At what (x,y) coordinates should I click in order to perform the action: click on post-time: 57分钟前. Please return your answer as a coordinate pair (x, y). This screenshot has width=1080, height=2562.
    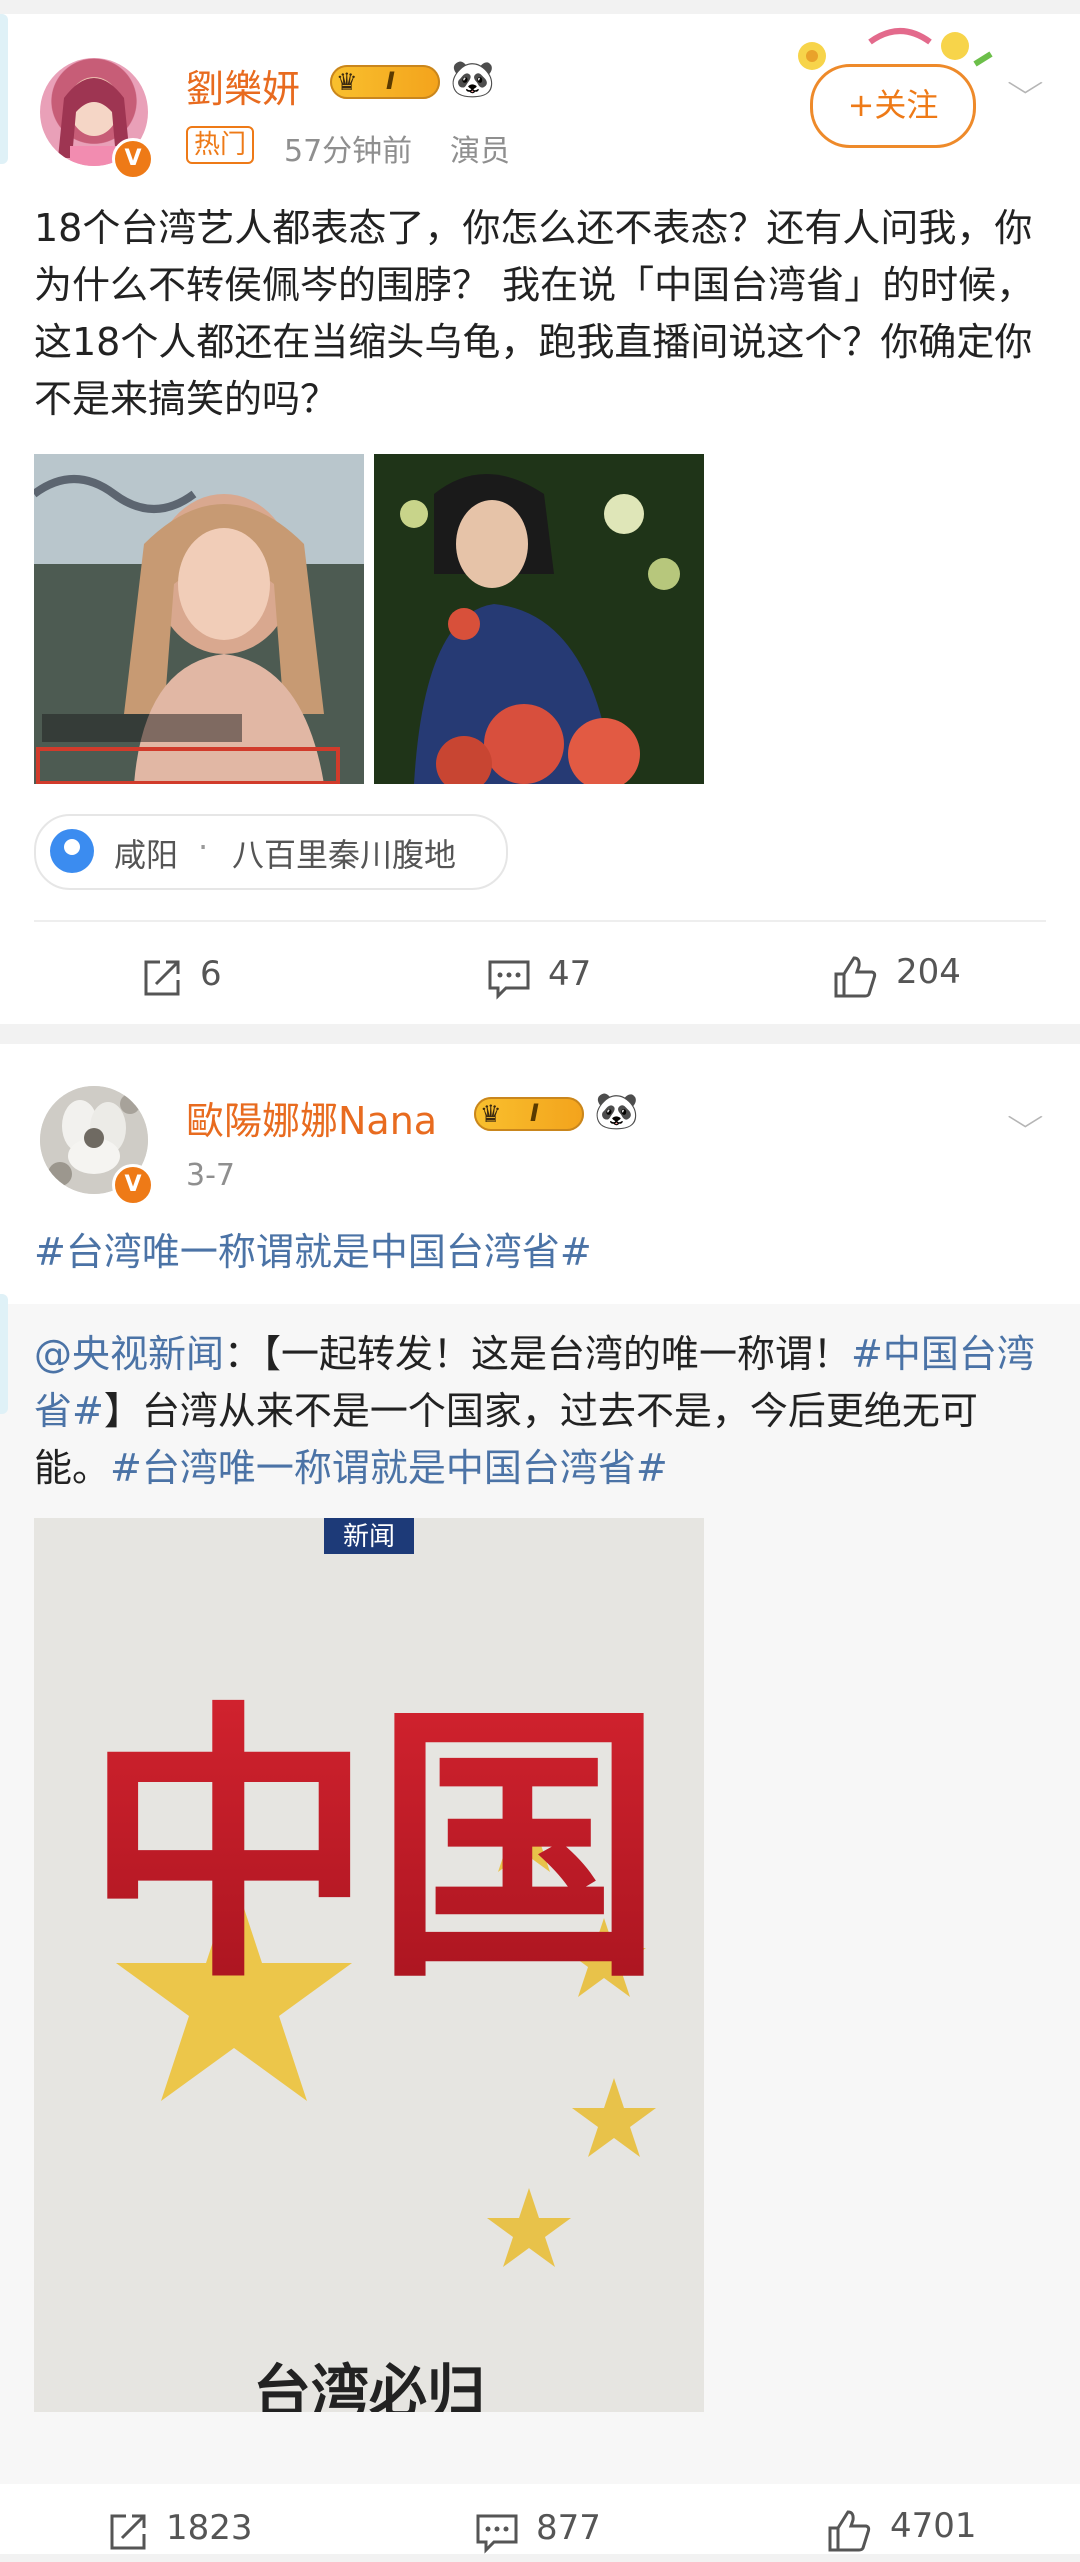
    Looking at the image, I should click on (348, 151).